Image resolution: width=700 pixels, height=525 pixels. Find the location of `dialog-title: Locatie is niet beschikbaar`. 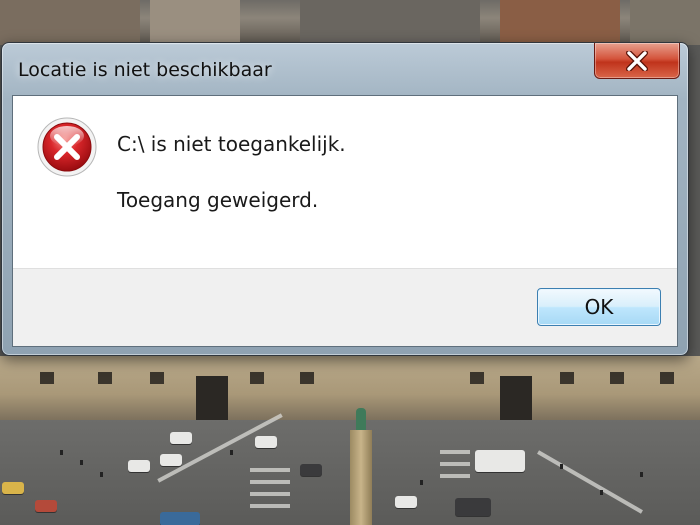

dialog-title: Locatie is niet beschikbaar is located at coordinates (145, 70).